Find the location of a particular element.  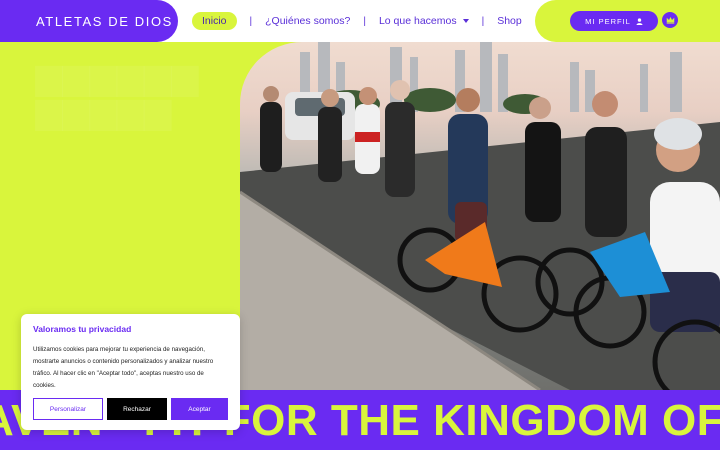

nav-item-lo-que-hacemos-label: Lo que hacemos is located at coordinates (417, 21).